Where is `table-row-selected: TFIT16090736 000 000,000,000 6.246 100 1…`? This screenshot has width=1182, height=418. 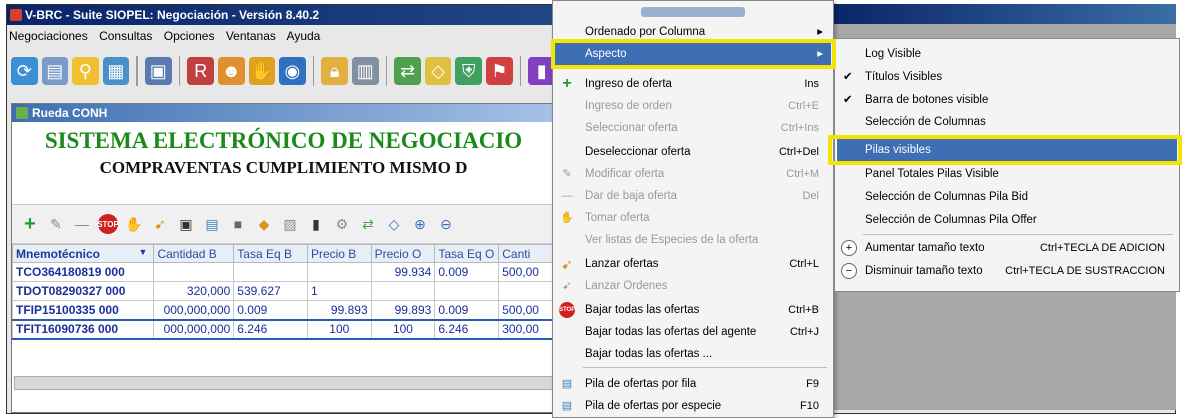
table-row-selected: TFIT16090736 000 000,000,000 6.246 100 1… is located at coordinates (283, 329).